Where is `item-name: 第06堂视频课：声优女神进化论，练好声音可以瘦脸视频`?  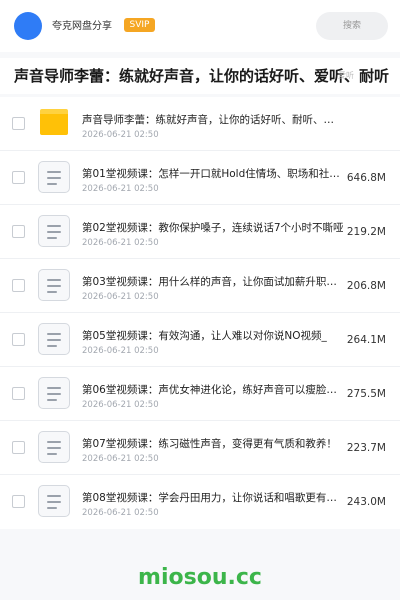
item-name: 第06堂视频课：声优女神进化论，练好声音可以瘦脸视频 is located at coordinates (213, 390).